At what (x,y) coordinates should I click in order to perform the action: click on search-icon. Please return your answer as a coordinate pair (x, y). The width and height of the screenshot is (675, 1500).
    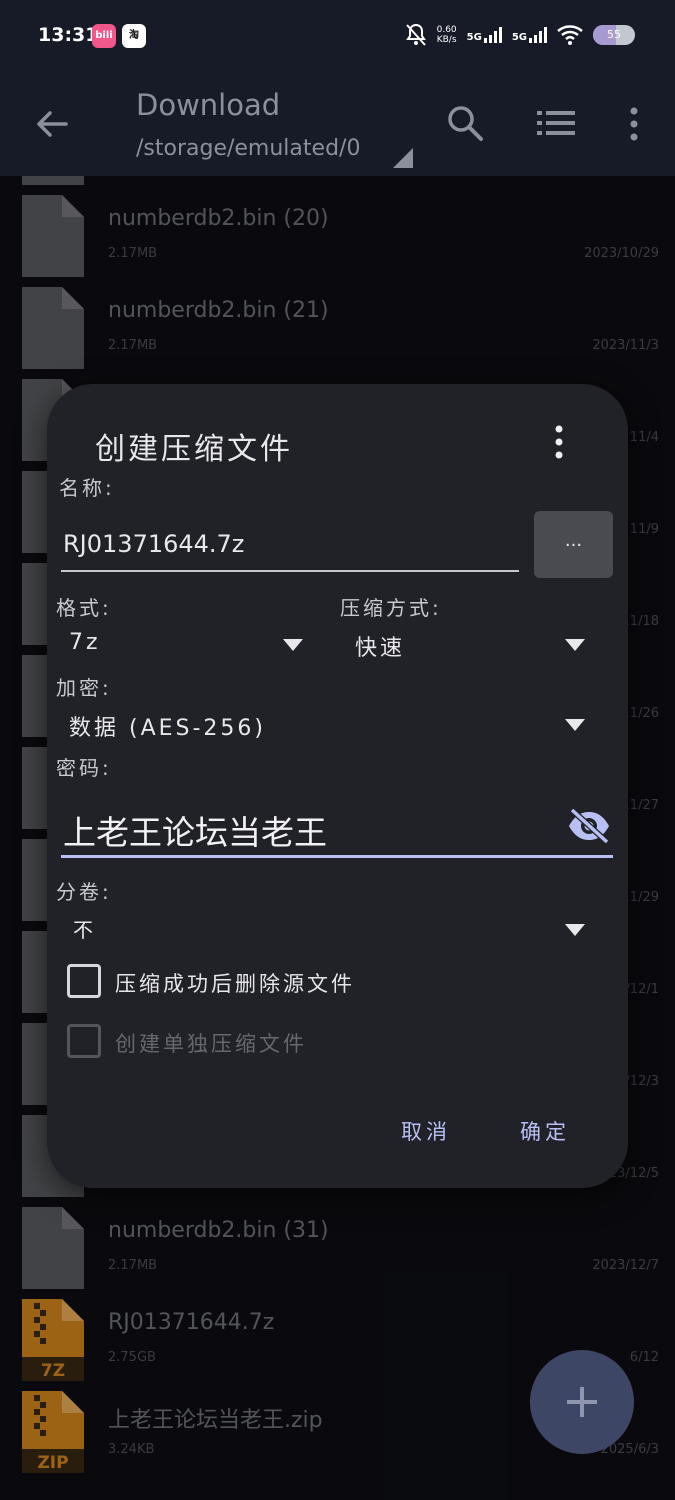
    Looking at the image, I should click on (465, 123).